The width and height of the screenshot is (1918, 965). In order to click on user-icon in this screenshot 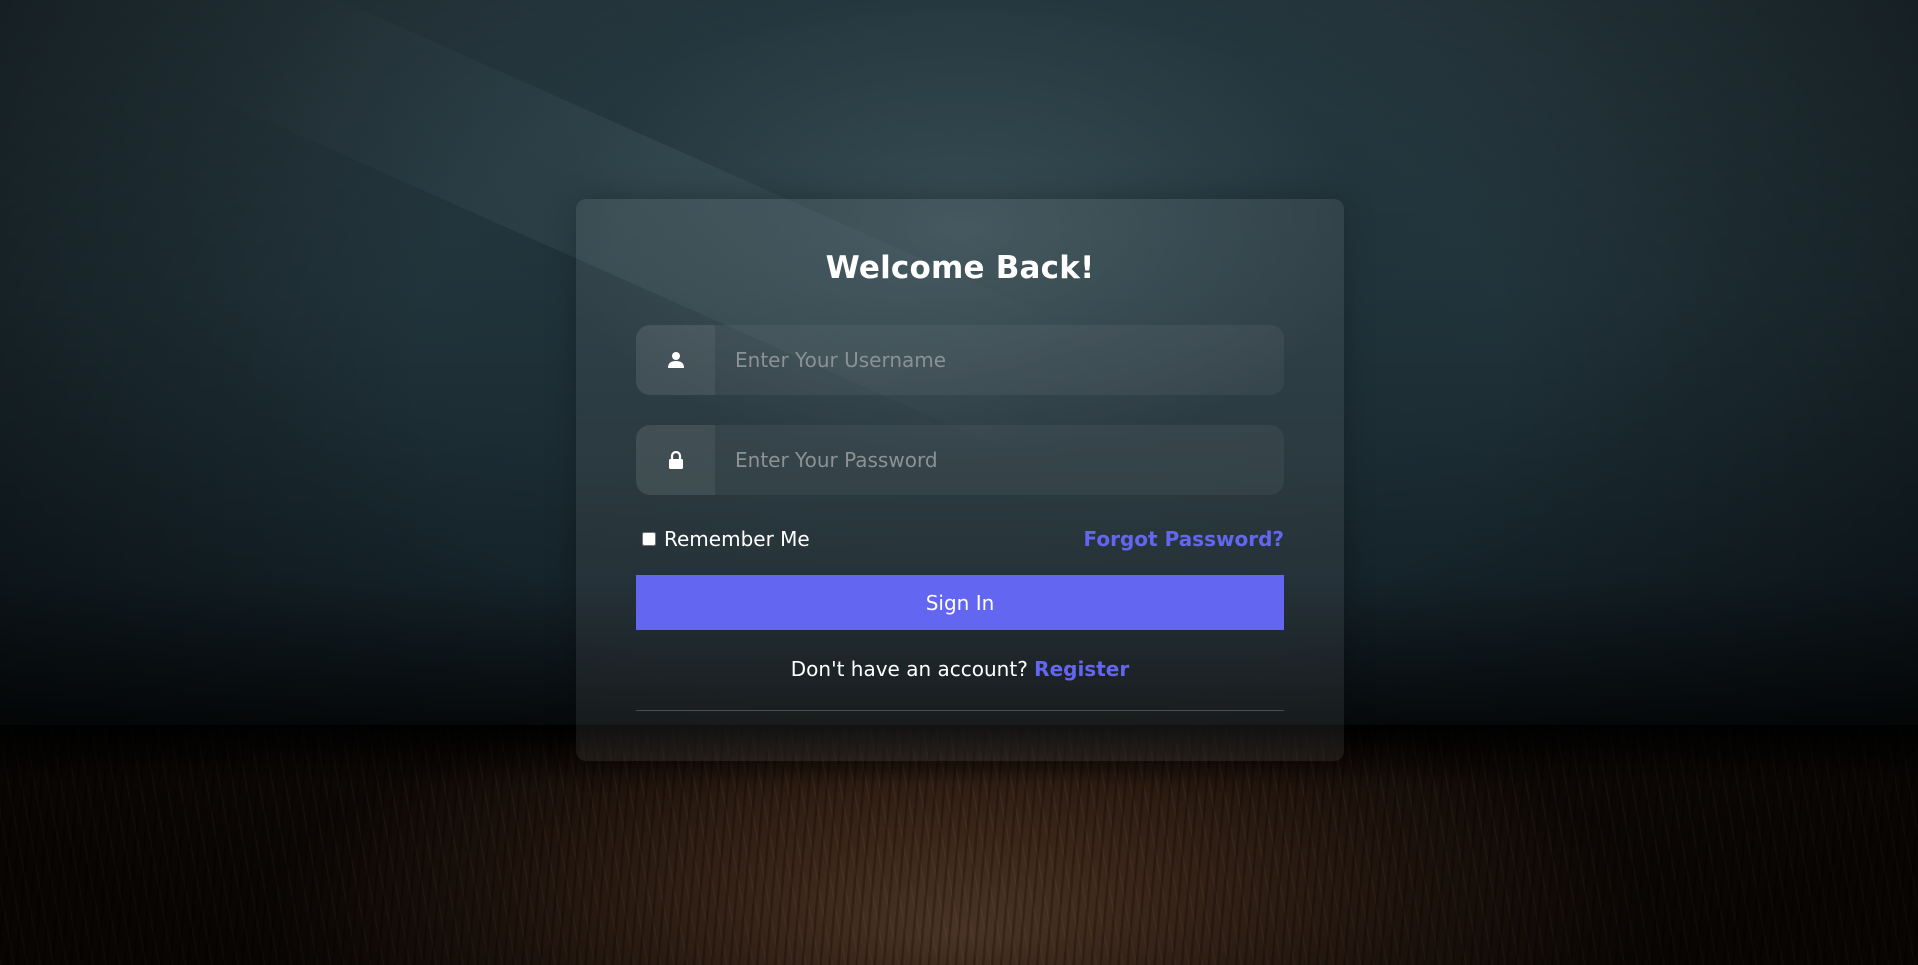, I will do `click(675, 360)`.